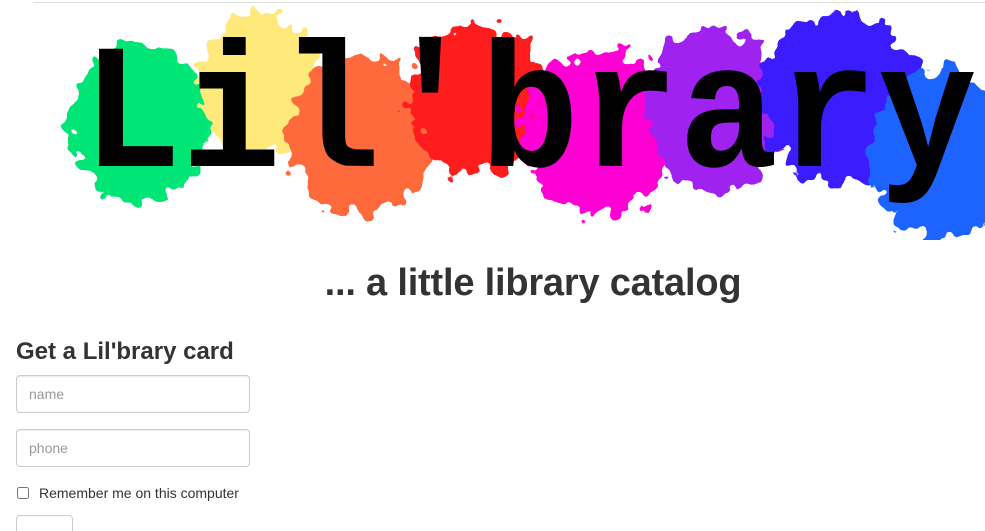  I want to click on remember-me-label: Remember me on this computer, so click(139, 493).